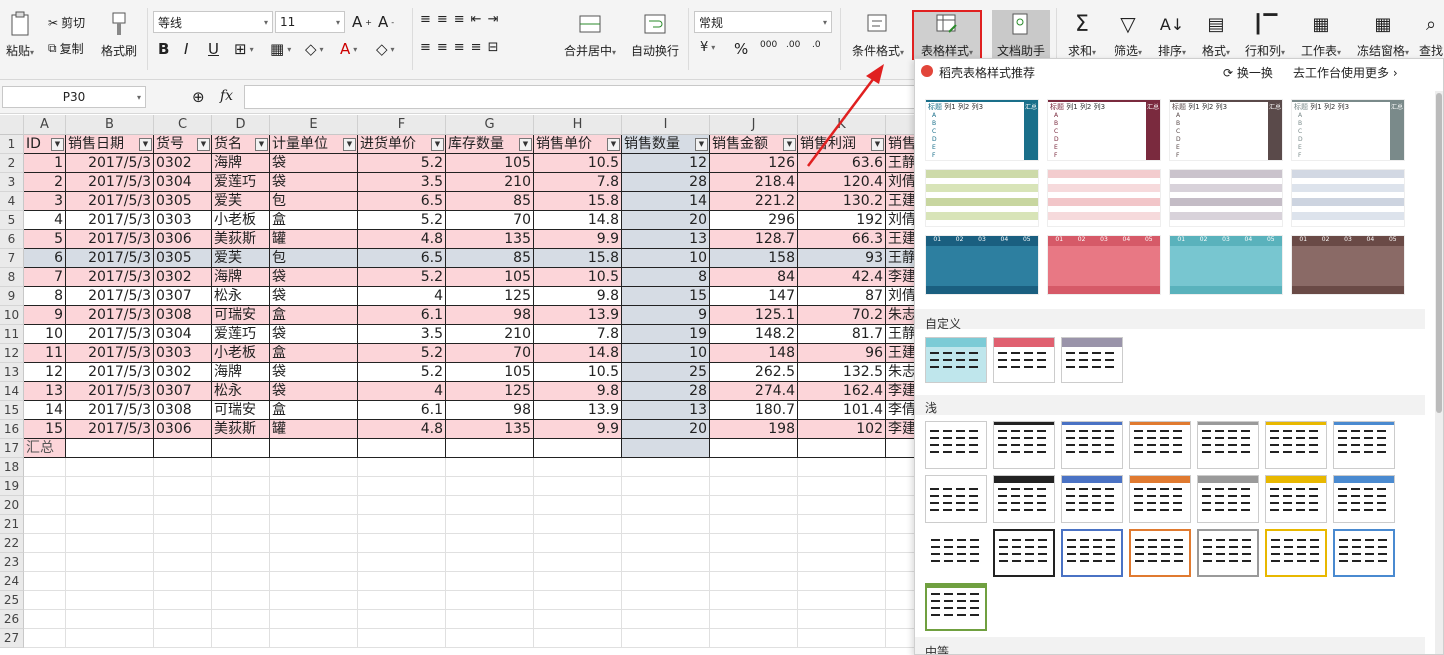 The height and width of the screenshot is (655, 1444). What do you see at coordinates (241, 334) in the screenshot?
I see `table-row-cell: 爱莲巧` at bounding box center [241, 334].